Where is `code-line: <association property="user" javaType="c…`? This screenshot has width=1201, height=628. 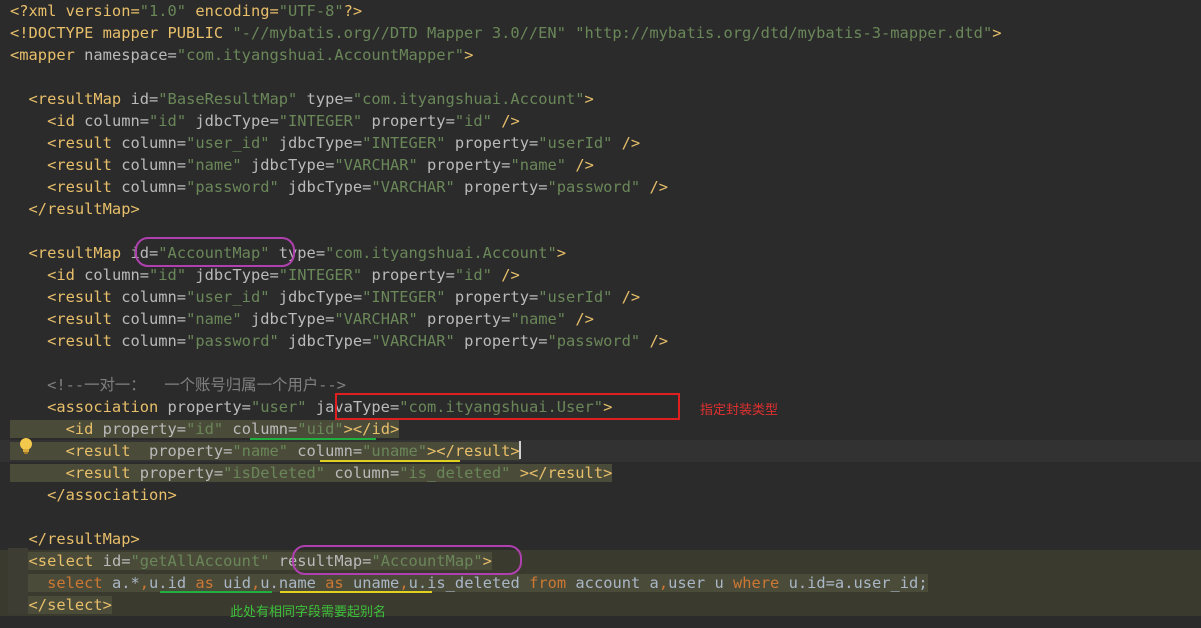
code-line: <association property="user" javaType="c… is located at coordinates (600, 407).